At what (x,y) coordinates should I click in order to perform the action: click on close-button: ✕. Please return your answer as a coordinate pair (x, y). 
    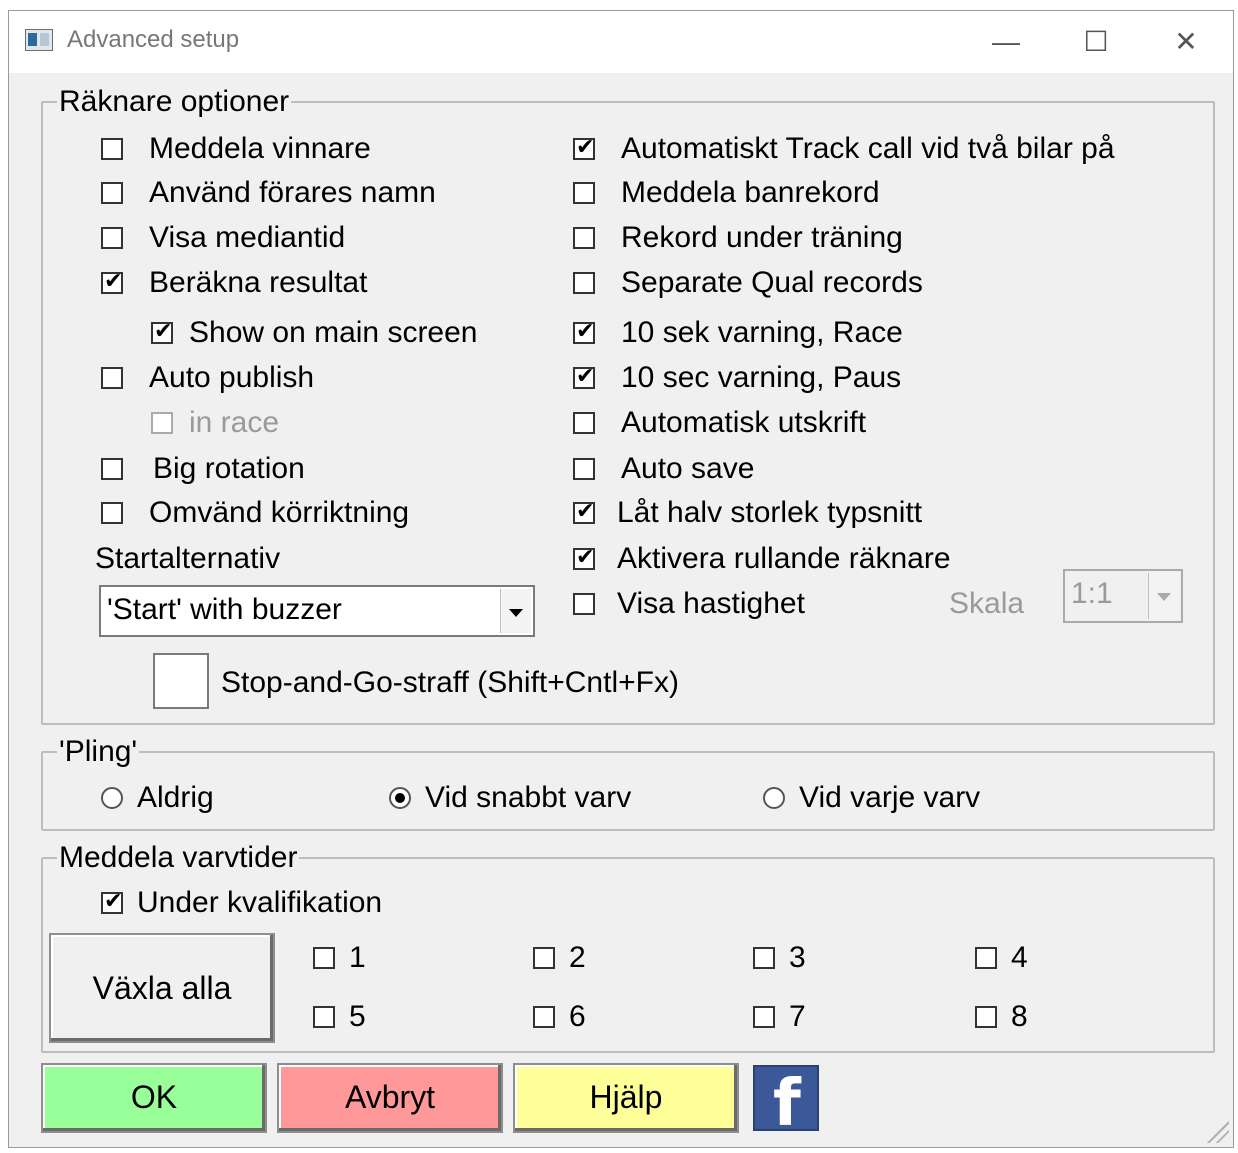
    Looking at the image, I should click on (1186, 42).